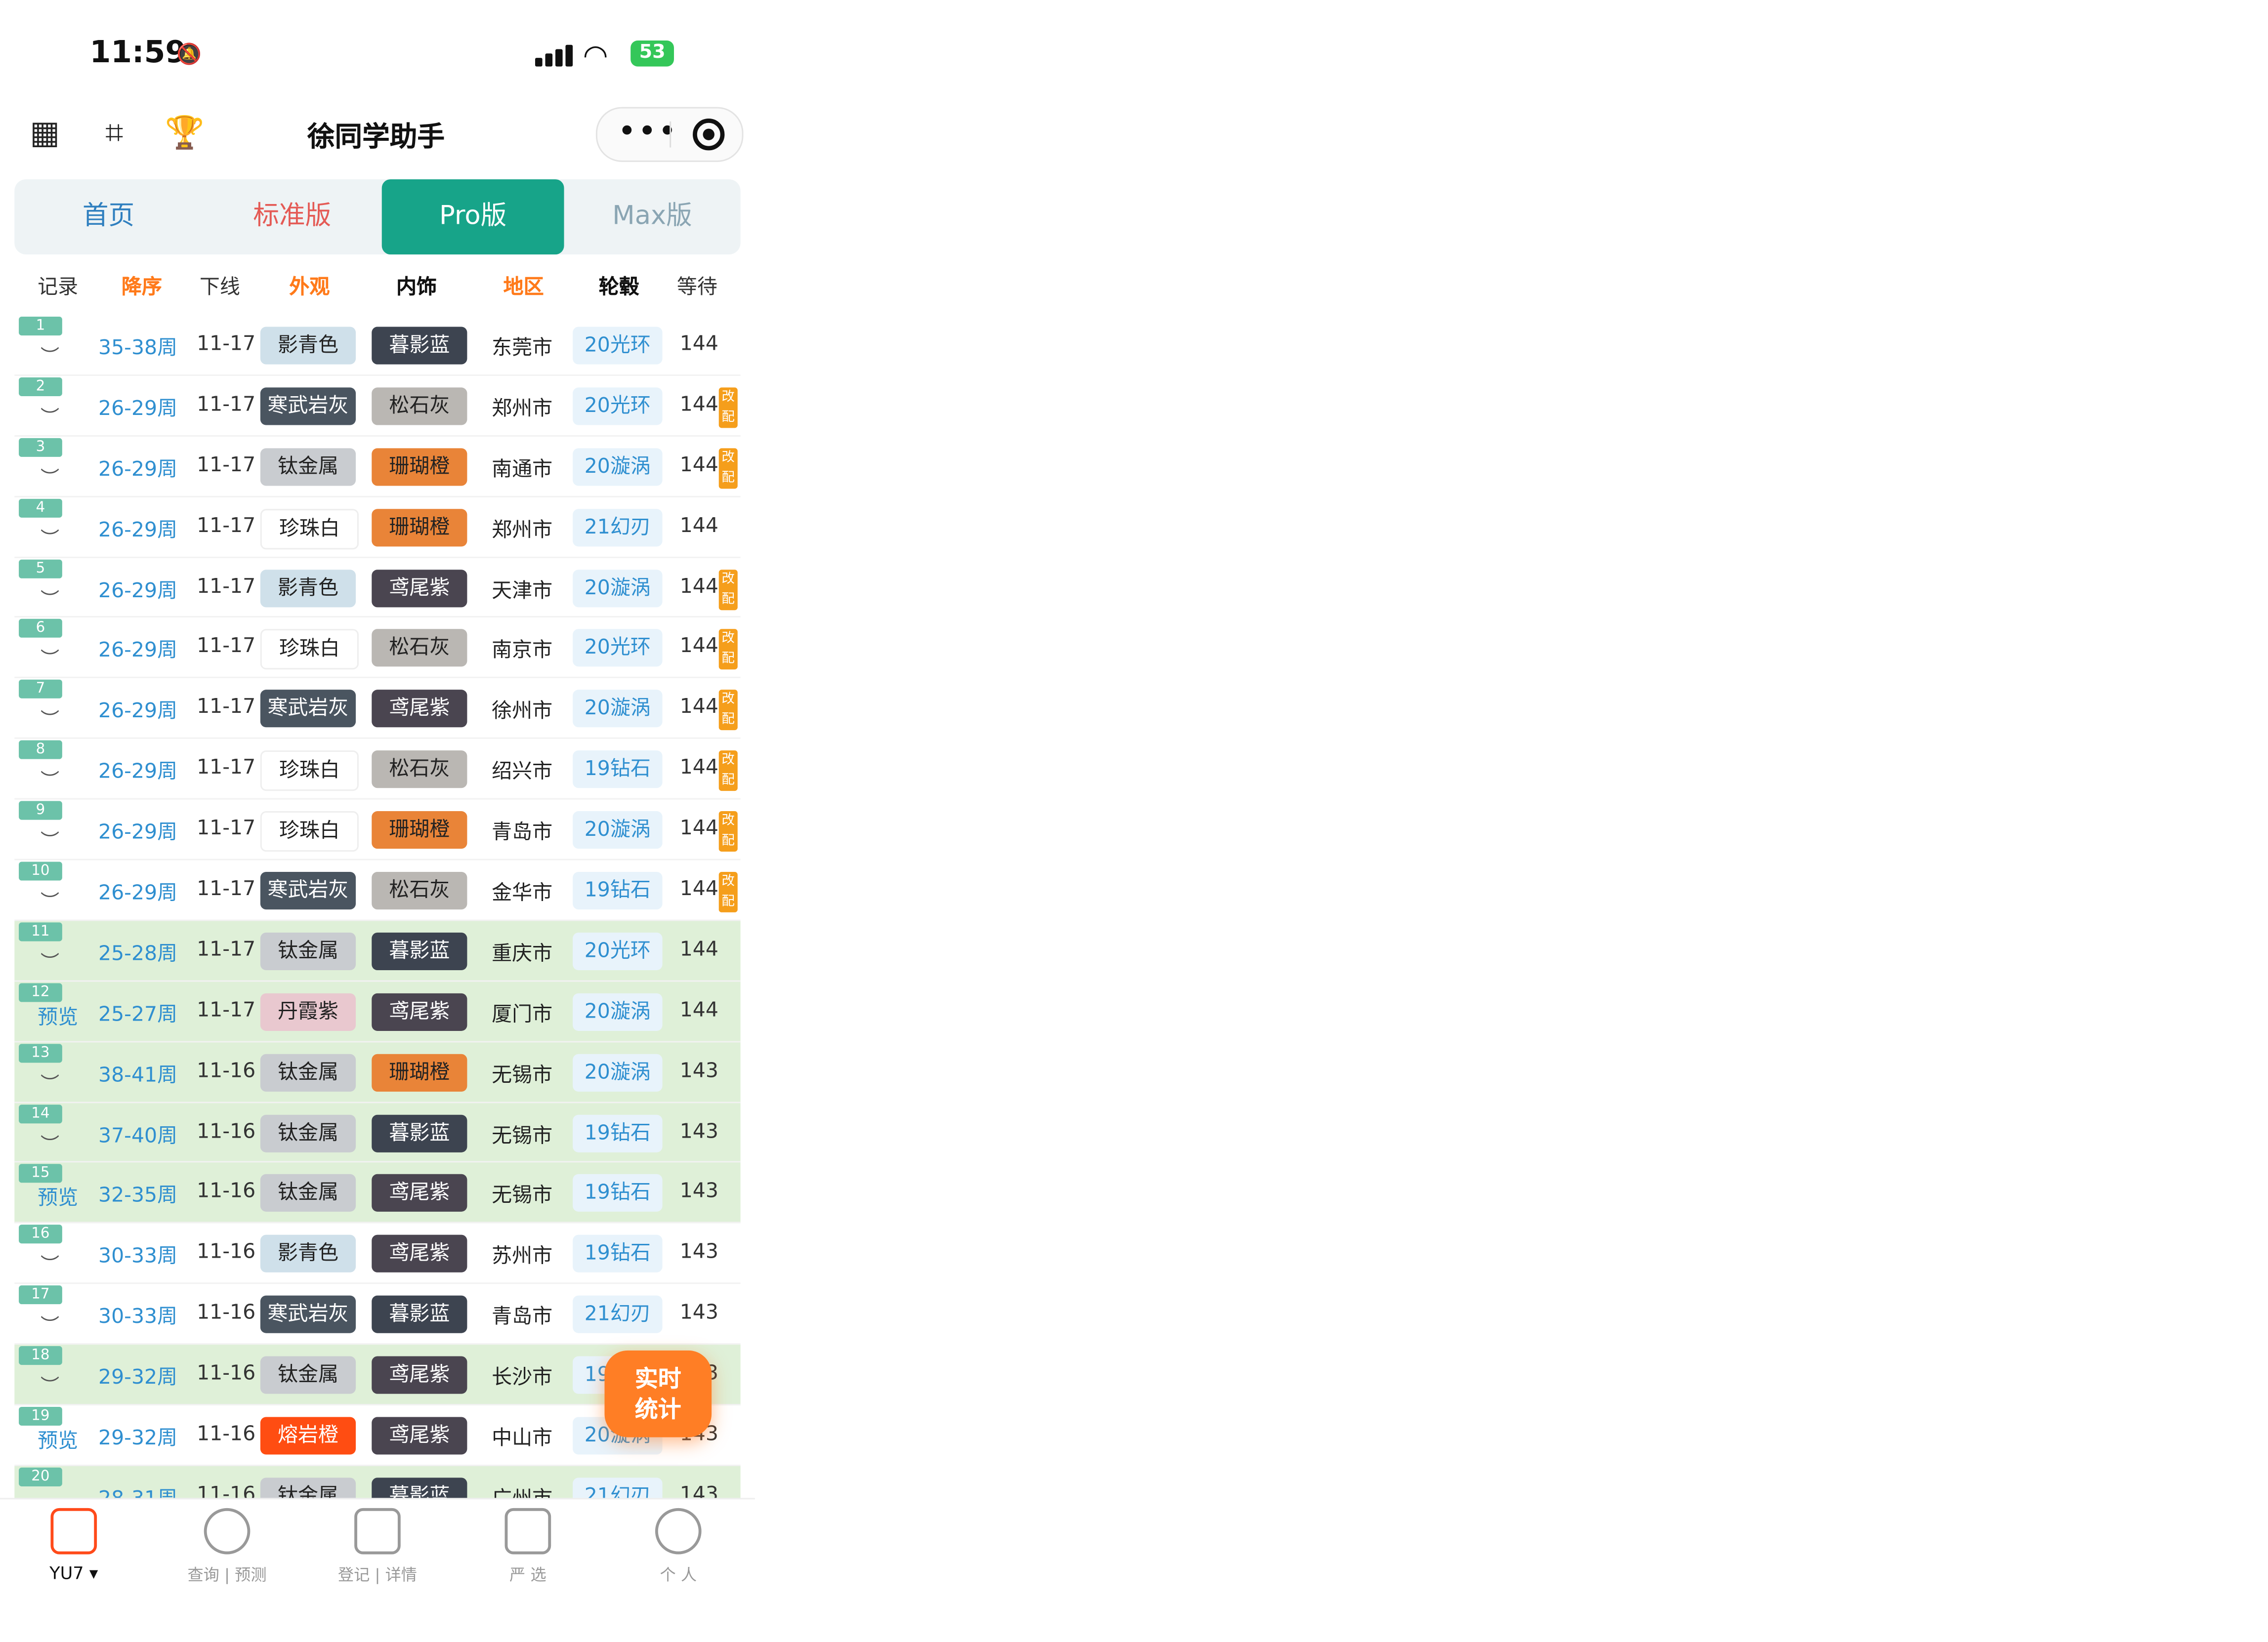 This screenshot has width=2268, height=1642. What do you see at coordinates (618, 1315) in the screenshot?
I see `wheel-tag: 21幻刃` at bounding box center [618, 1315].